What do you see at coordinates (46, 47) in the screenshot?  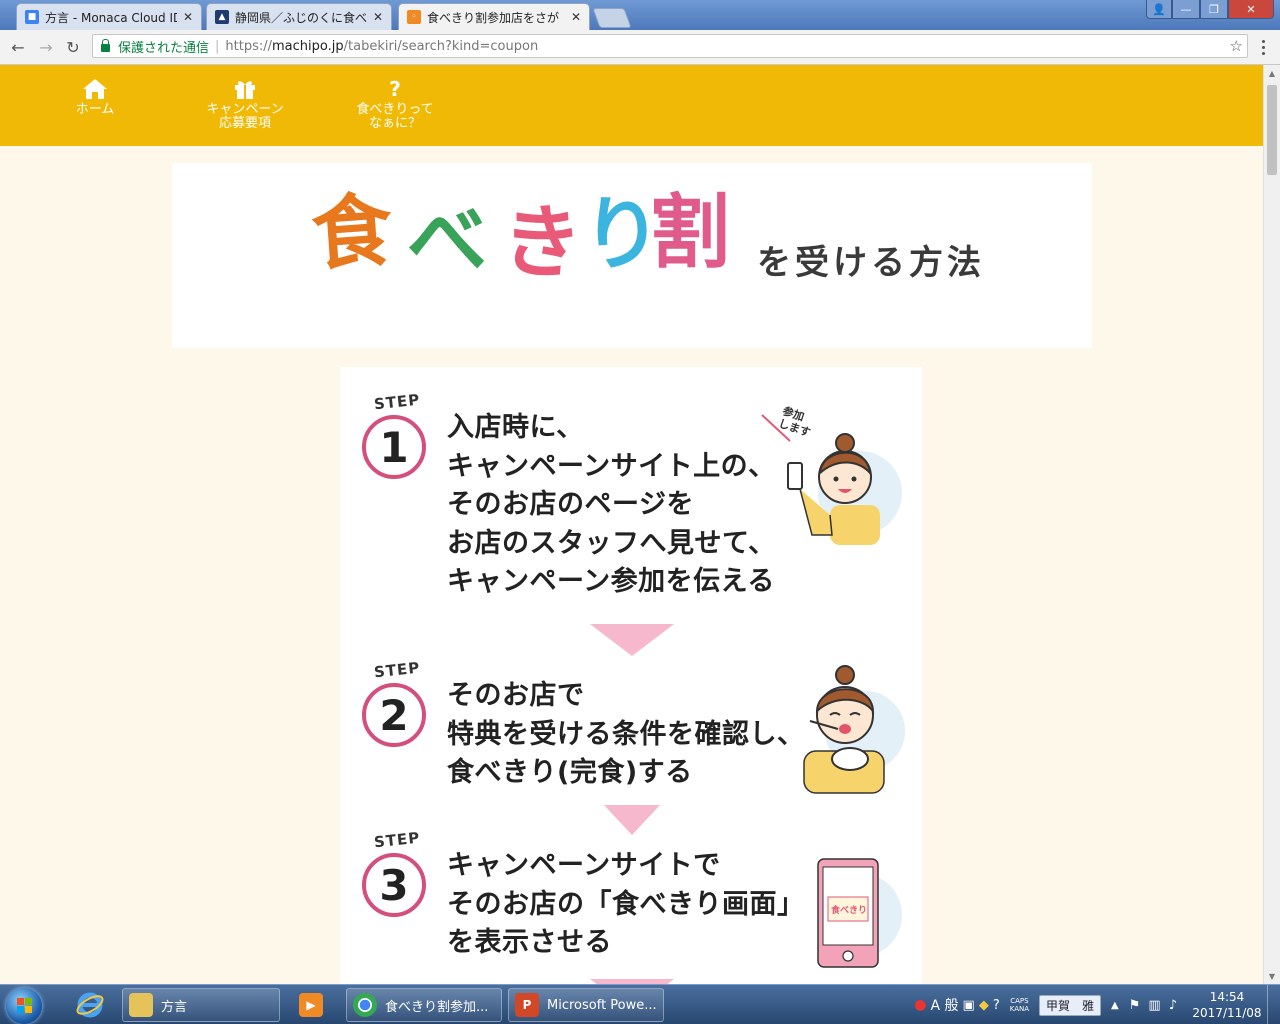 I see `forward-button: →` at bounding box center [46, 47].